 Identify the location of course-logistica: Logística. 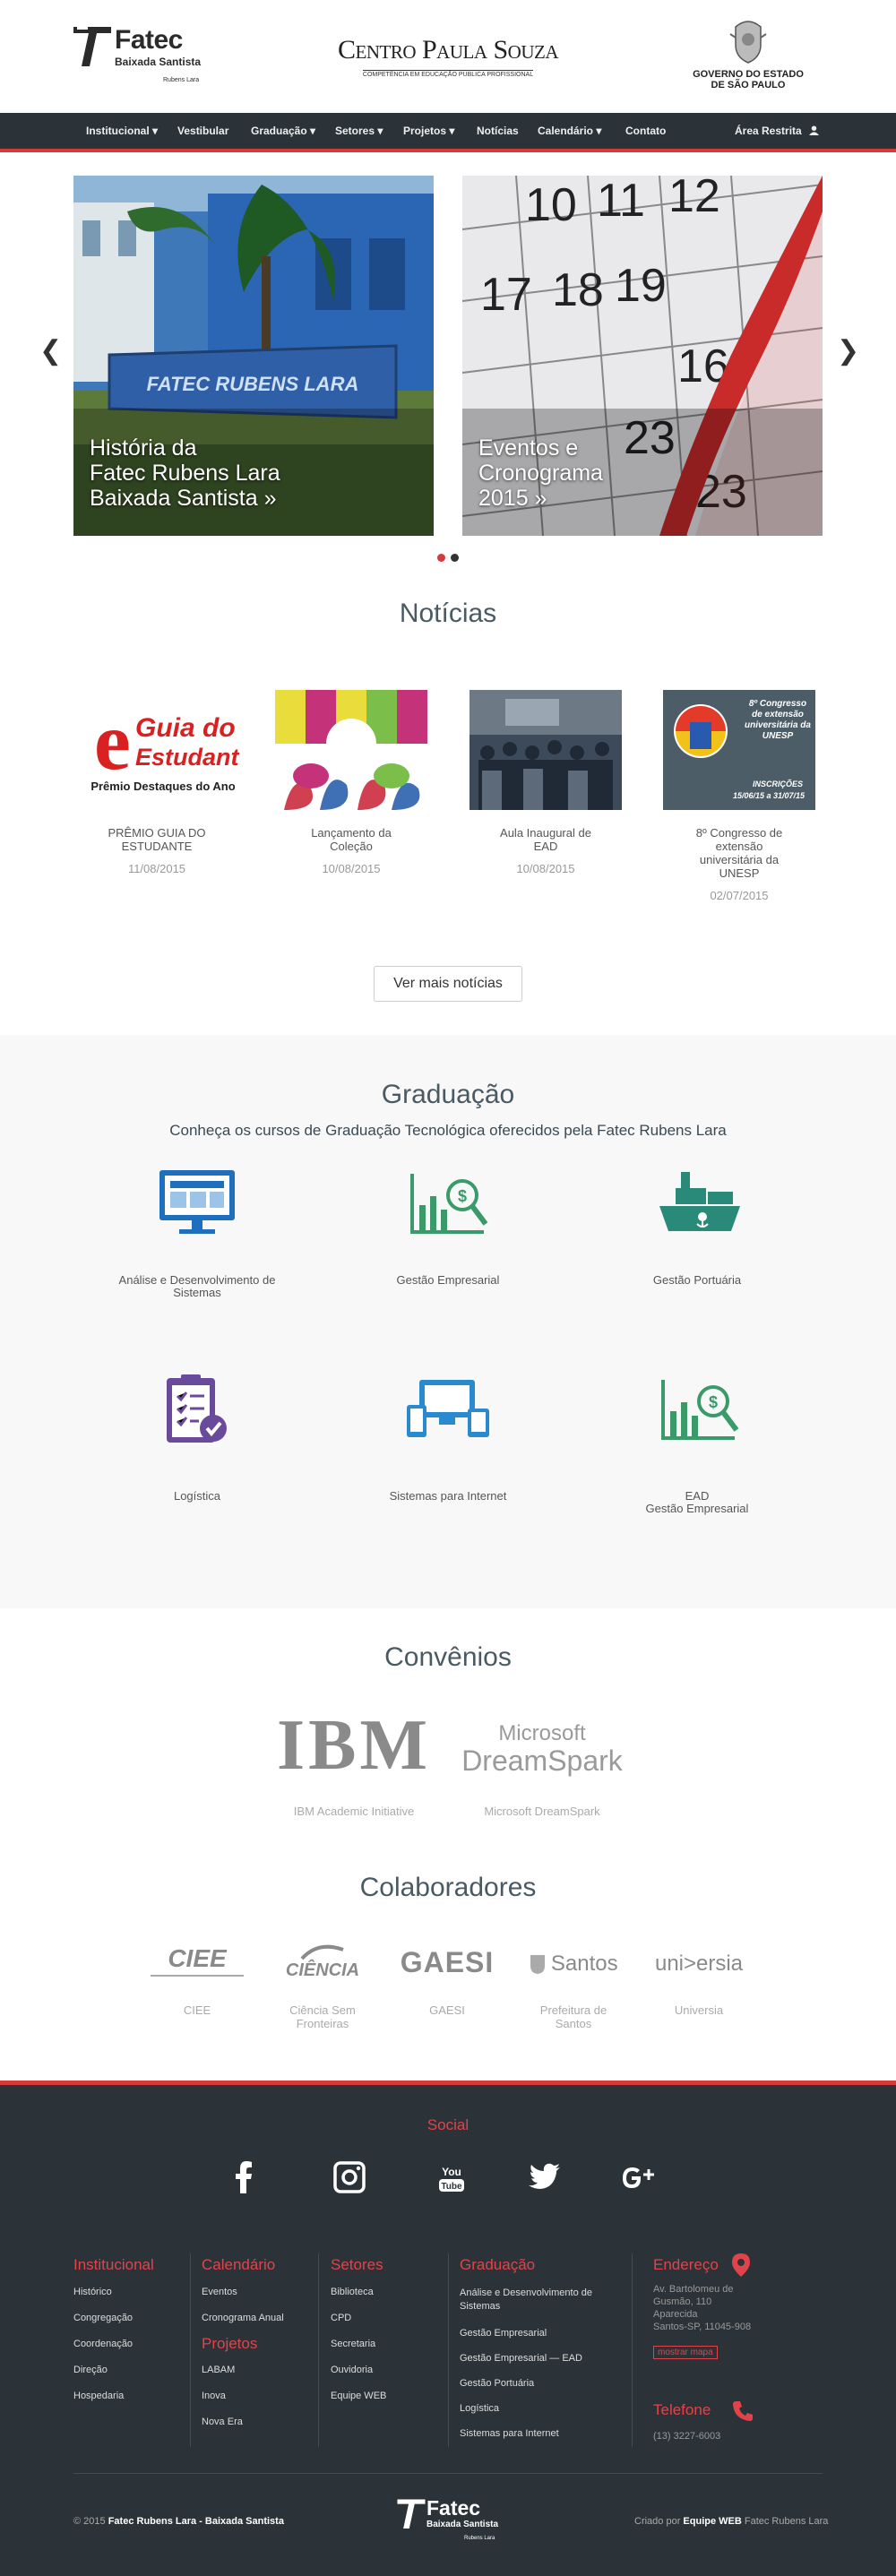
(197, 1496).